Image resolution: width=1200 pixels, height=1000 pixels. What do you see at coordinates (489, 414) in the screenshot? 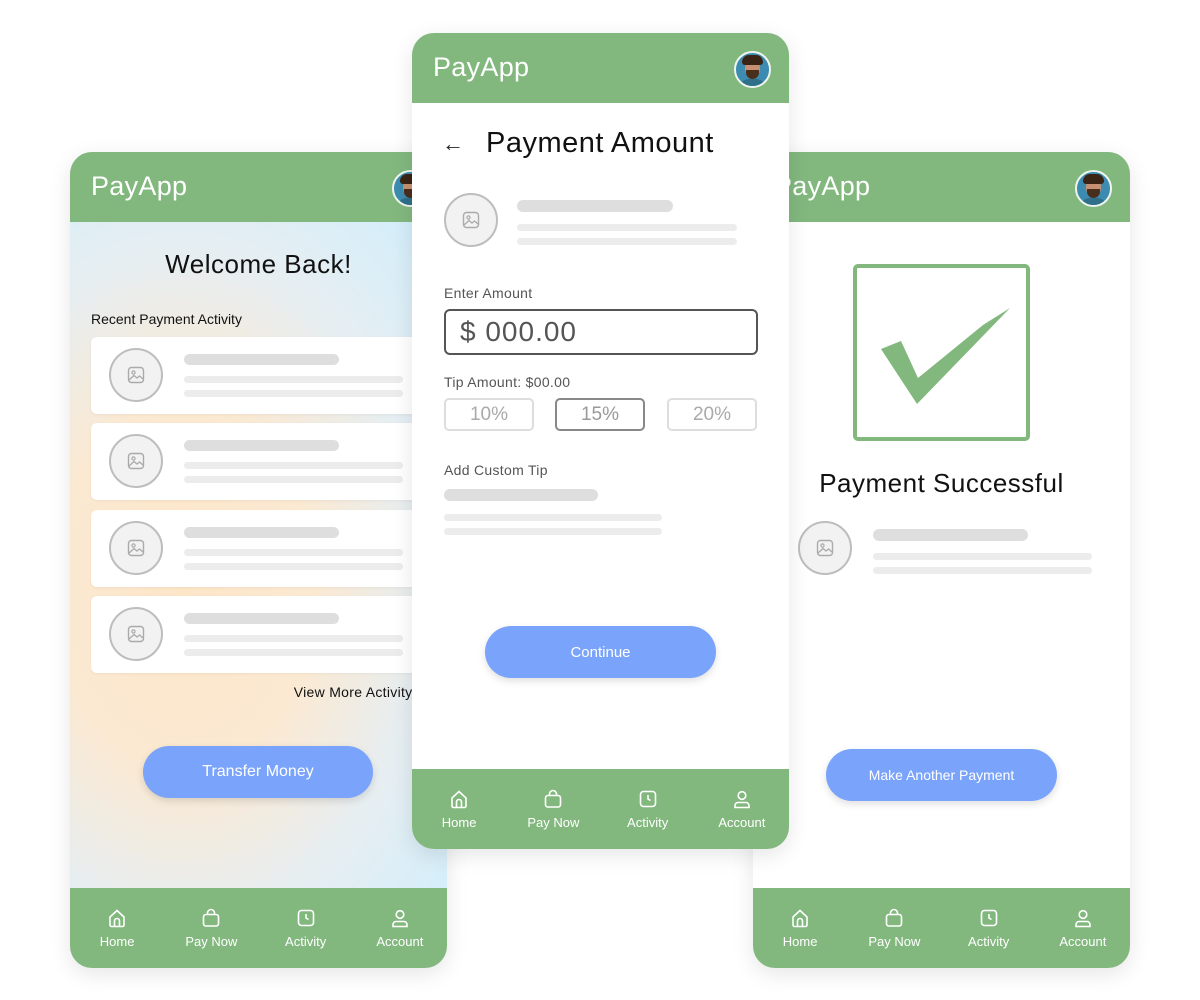
I see `tip-option-10: 10%` at bounding box center [489, 414].